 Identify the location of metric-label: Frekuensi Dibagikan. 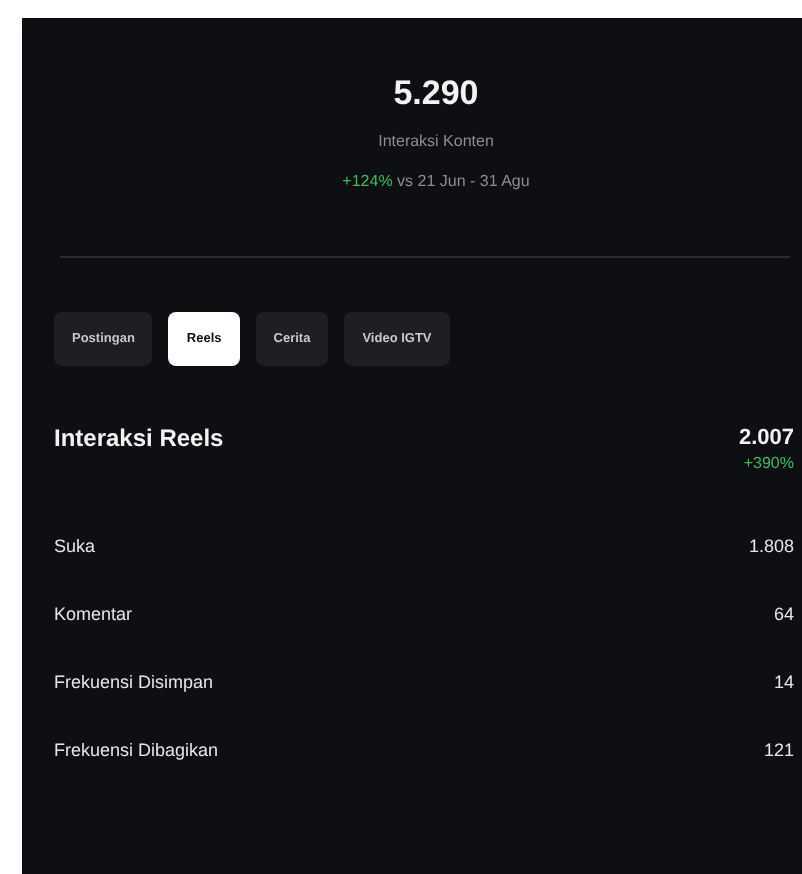
(136, 751).